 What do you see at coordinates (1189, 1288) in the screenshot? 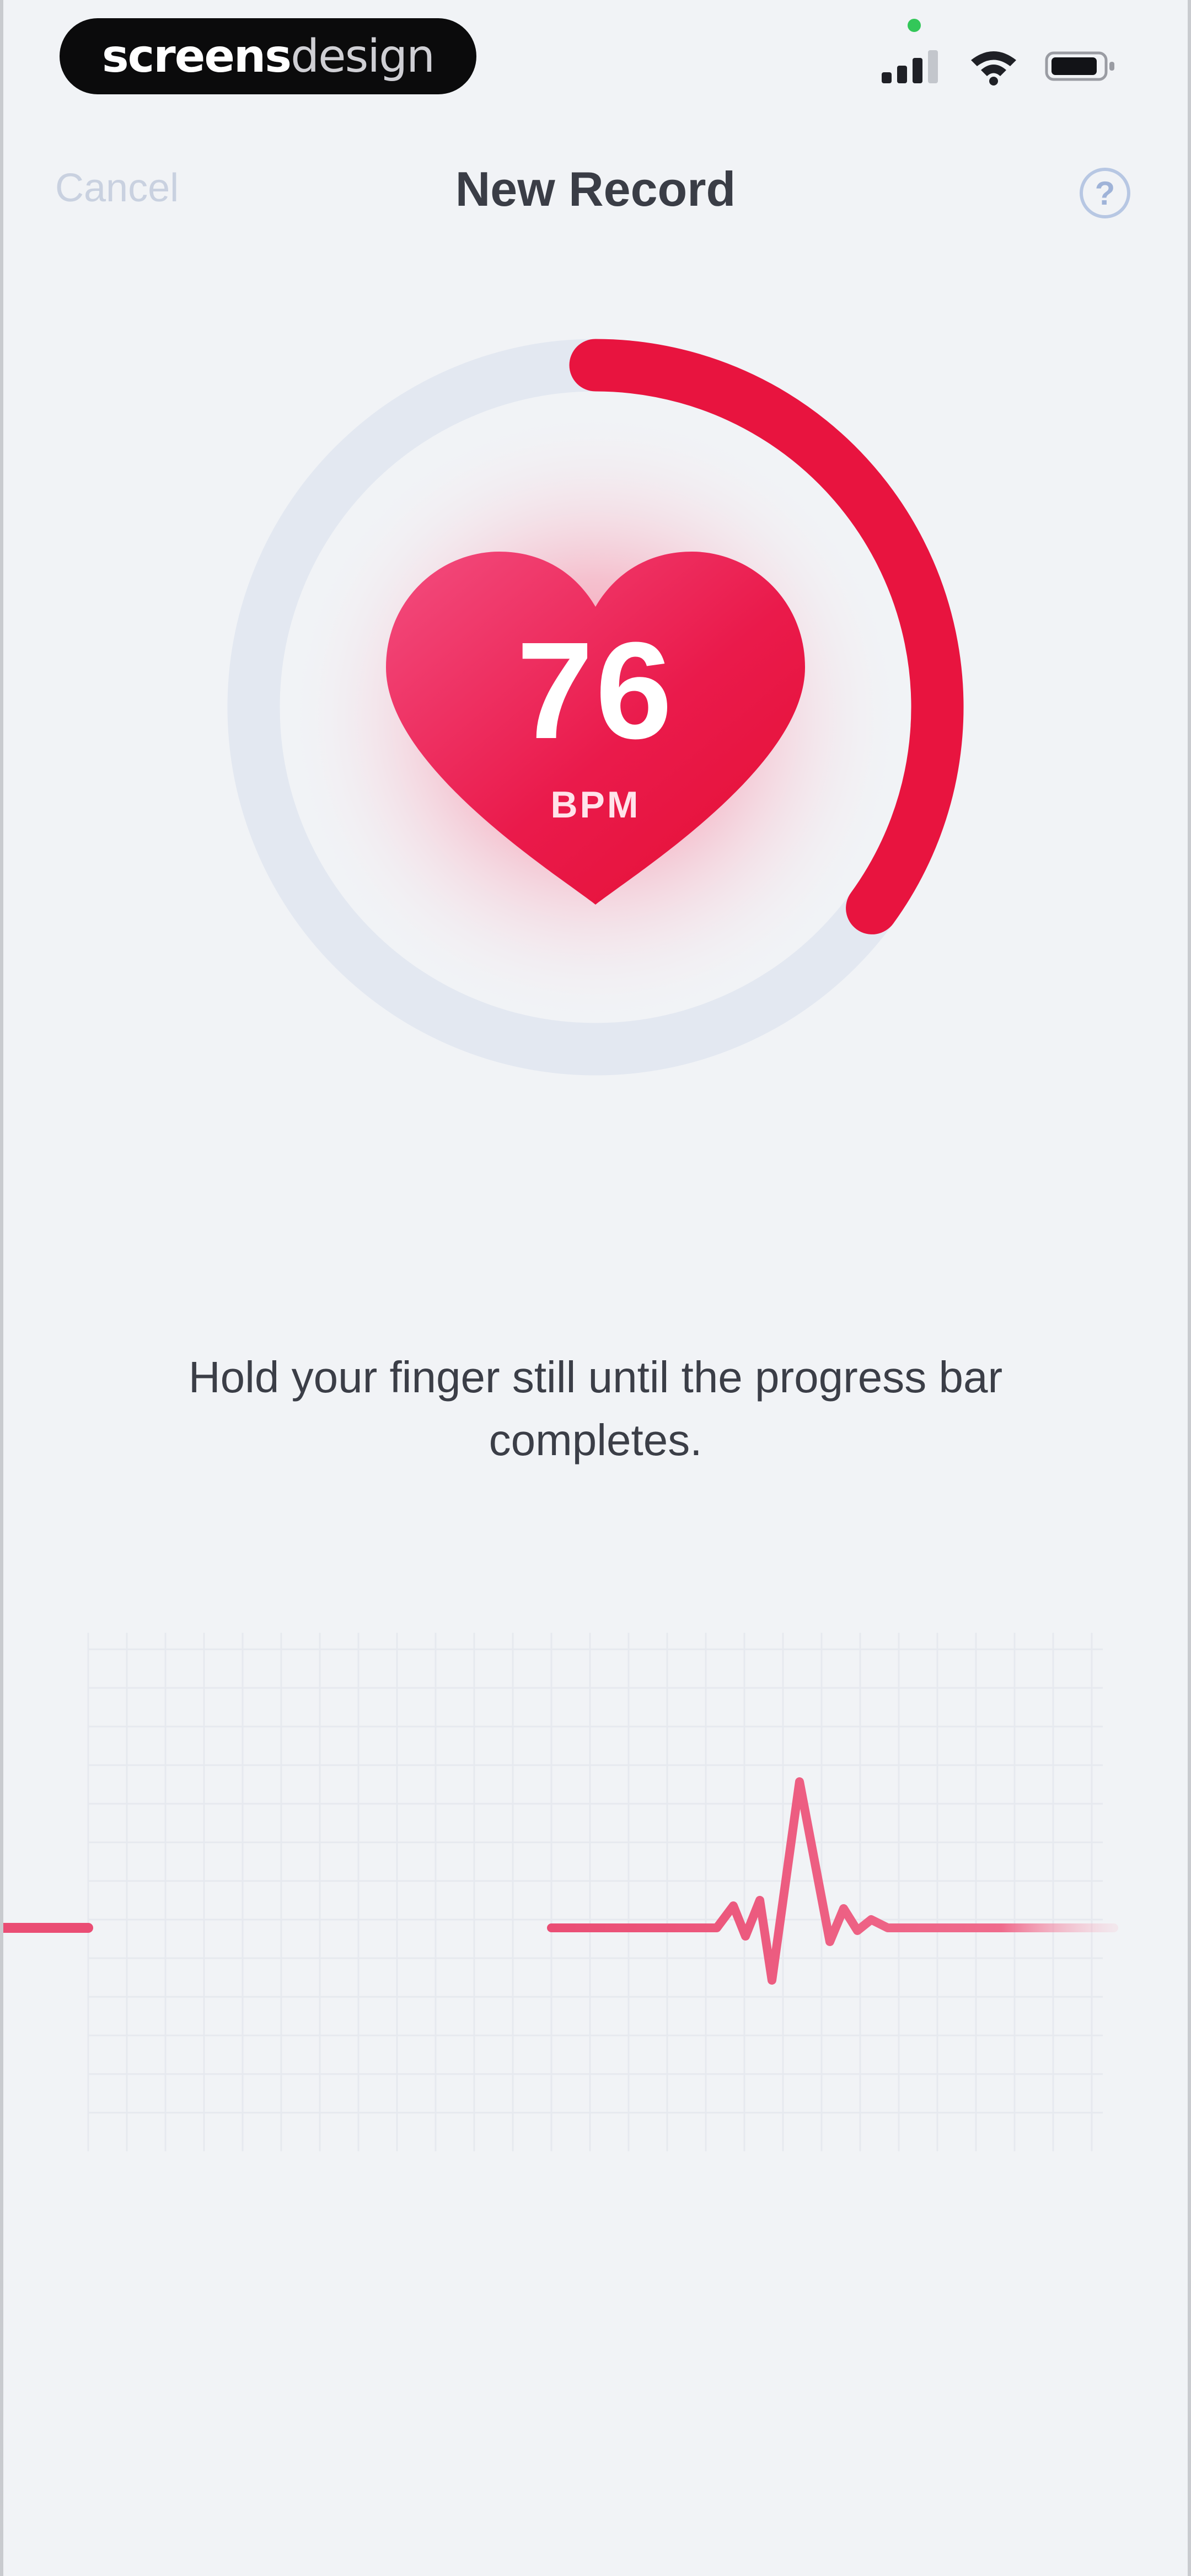
I see `device-frame-right` at bounding box center [1189, 1288].